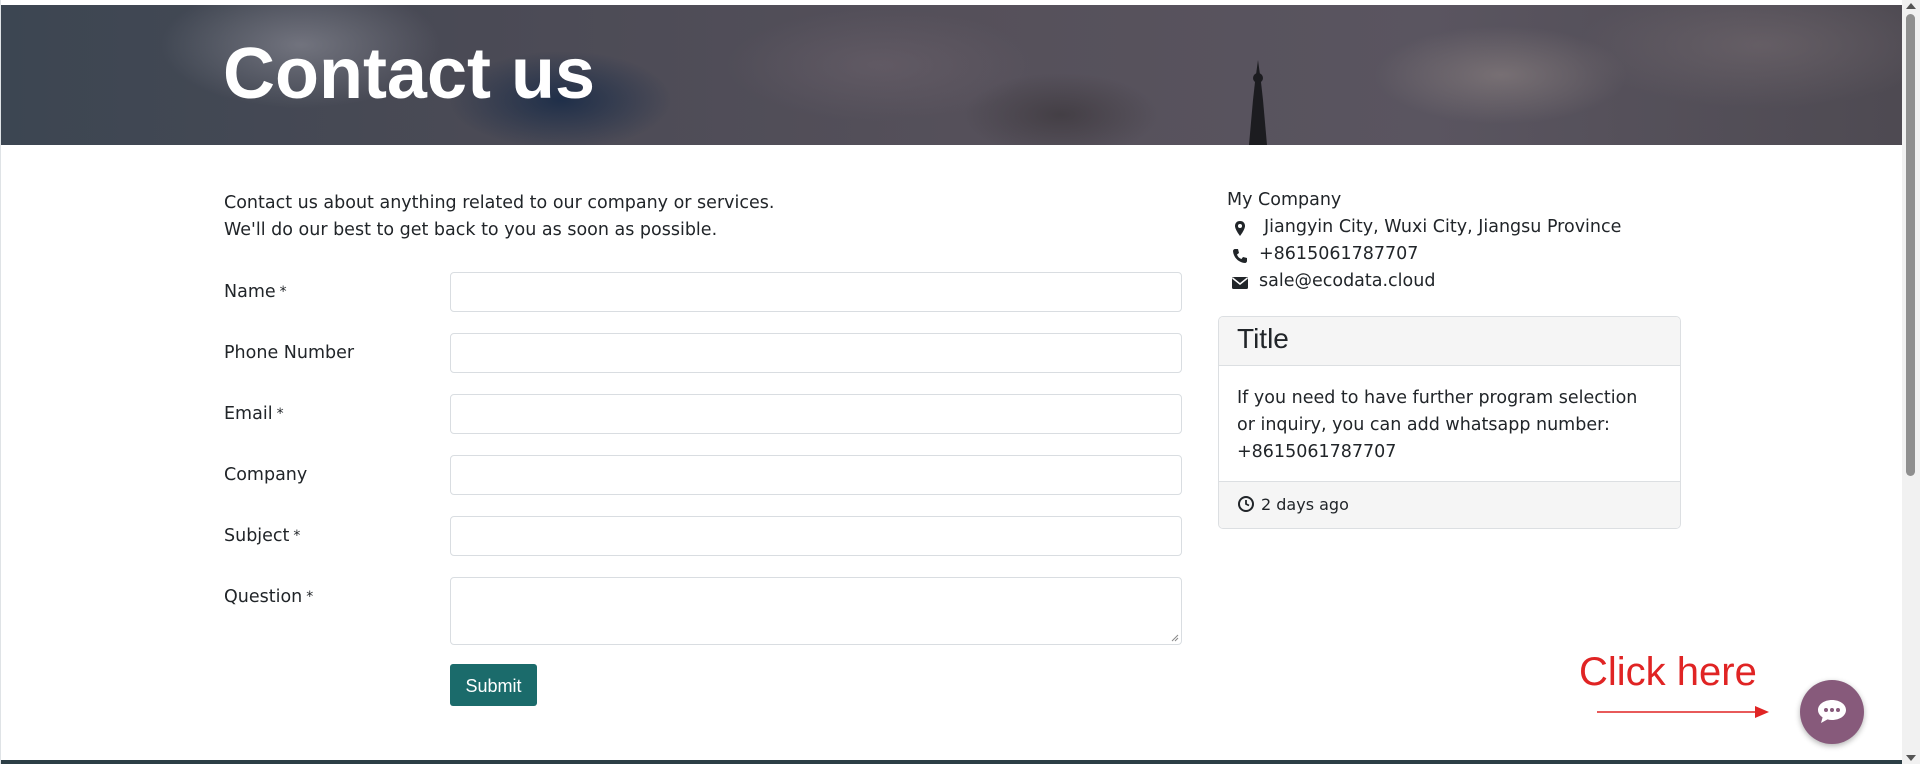  I want to click on question-textarea, so click(816, 611).